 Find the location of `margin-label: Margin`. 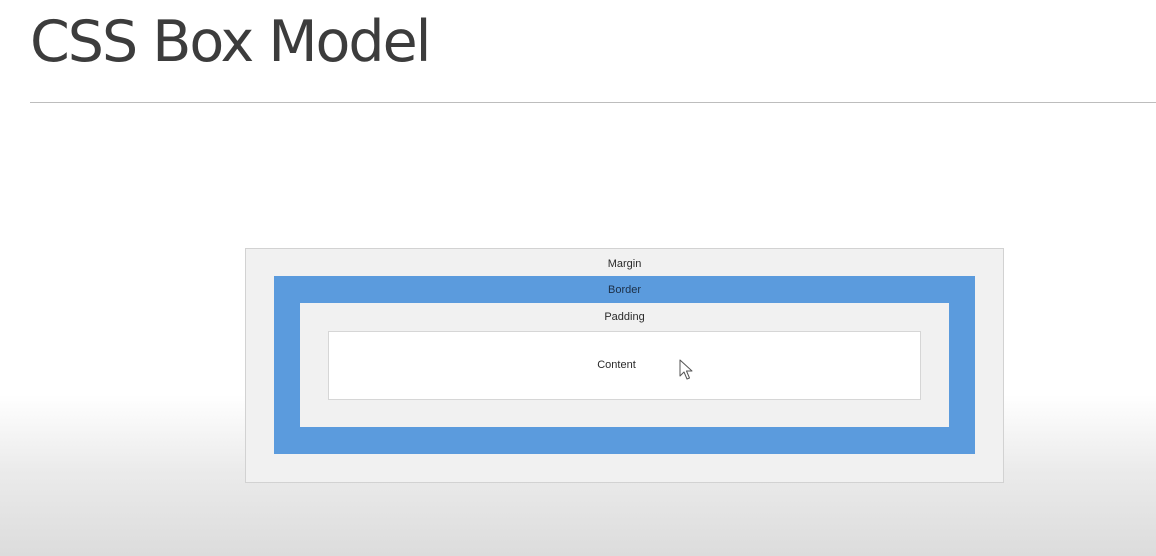

margin-label: Margin is located at coordinates (624, 264).